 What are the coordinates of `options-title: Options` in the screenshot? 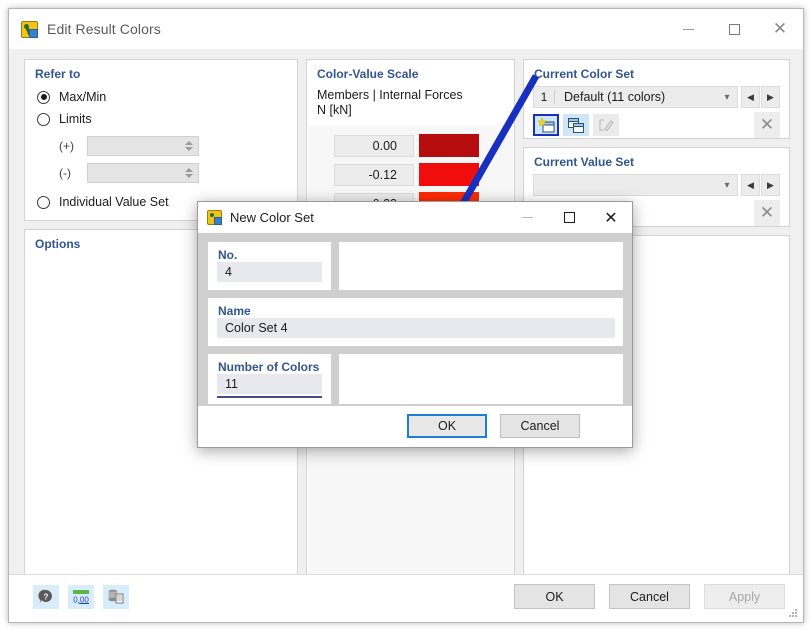 It's located at (58, 244).